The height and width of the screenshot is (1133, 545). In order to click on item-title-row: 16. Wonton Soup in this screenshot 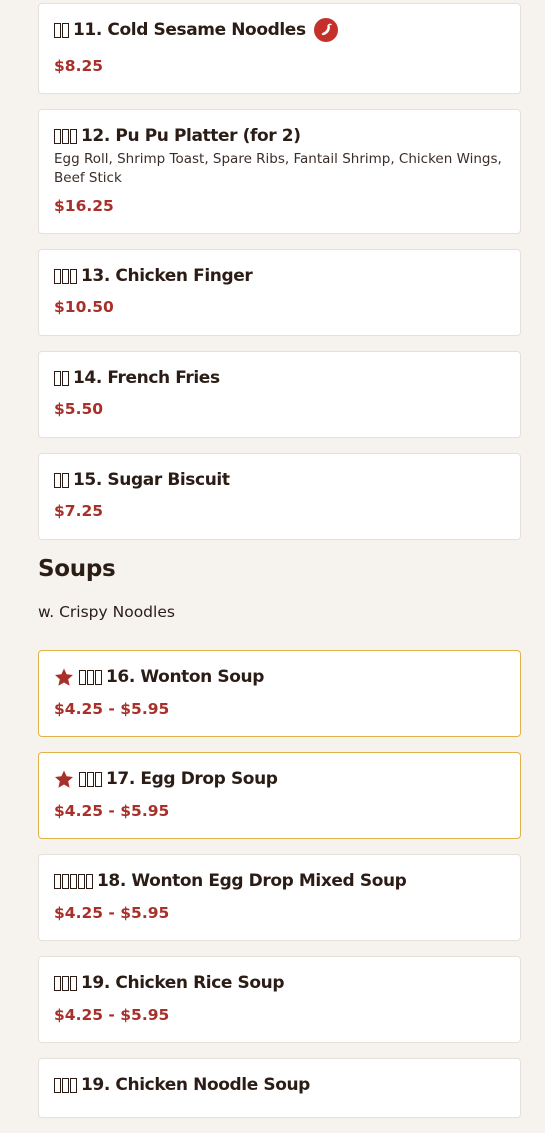, I will do `click(279, 677)`.